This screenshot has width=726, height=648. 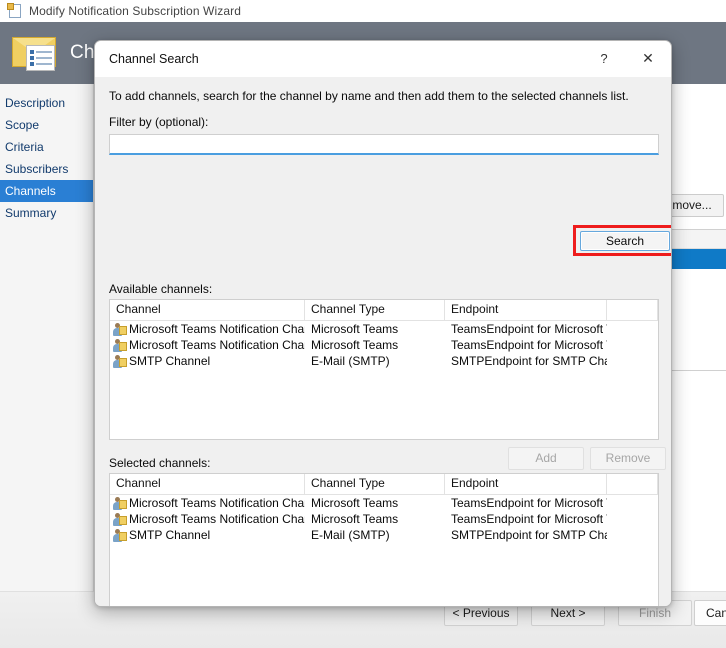 What do you see at coordinates (46, 125) in the screenshot?
I see `sidebar-item-scope: Scope` at bounding box center [46, 125].